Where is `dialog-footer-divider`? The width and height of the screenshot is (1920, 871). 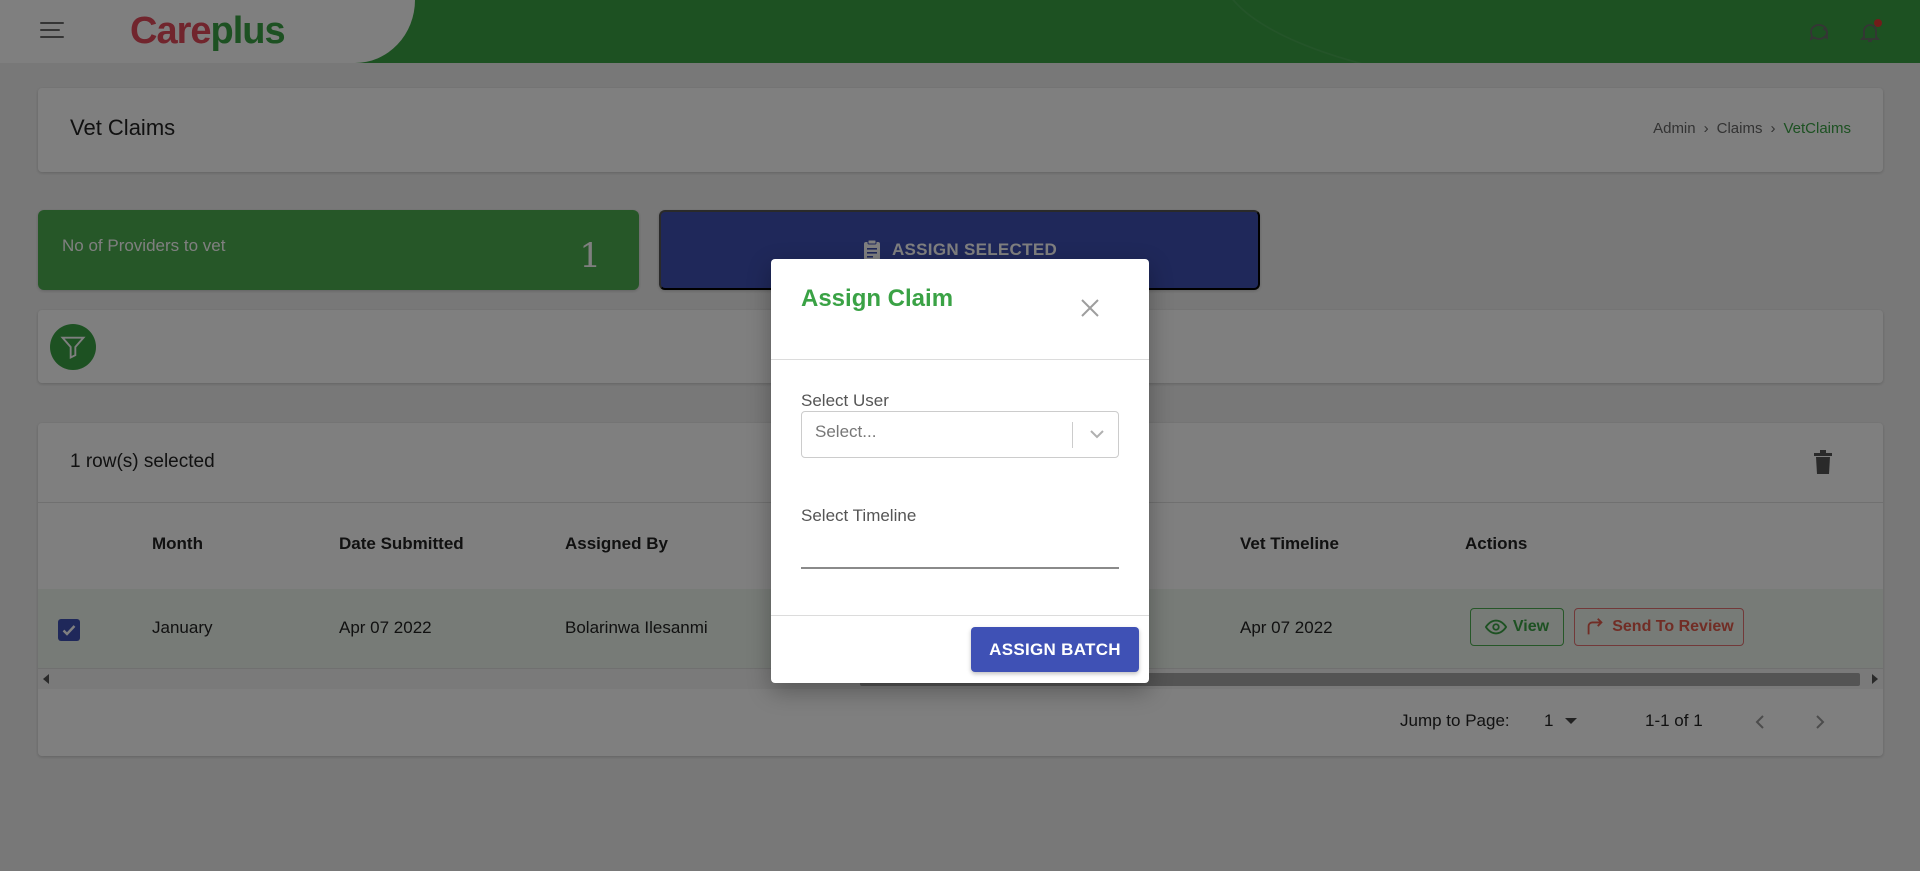
dialog-footer-divider is located at coordinates (960, 615).